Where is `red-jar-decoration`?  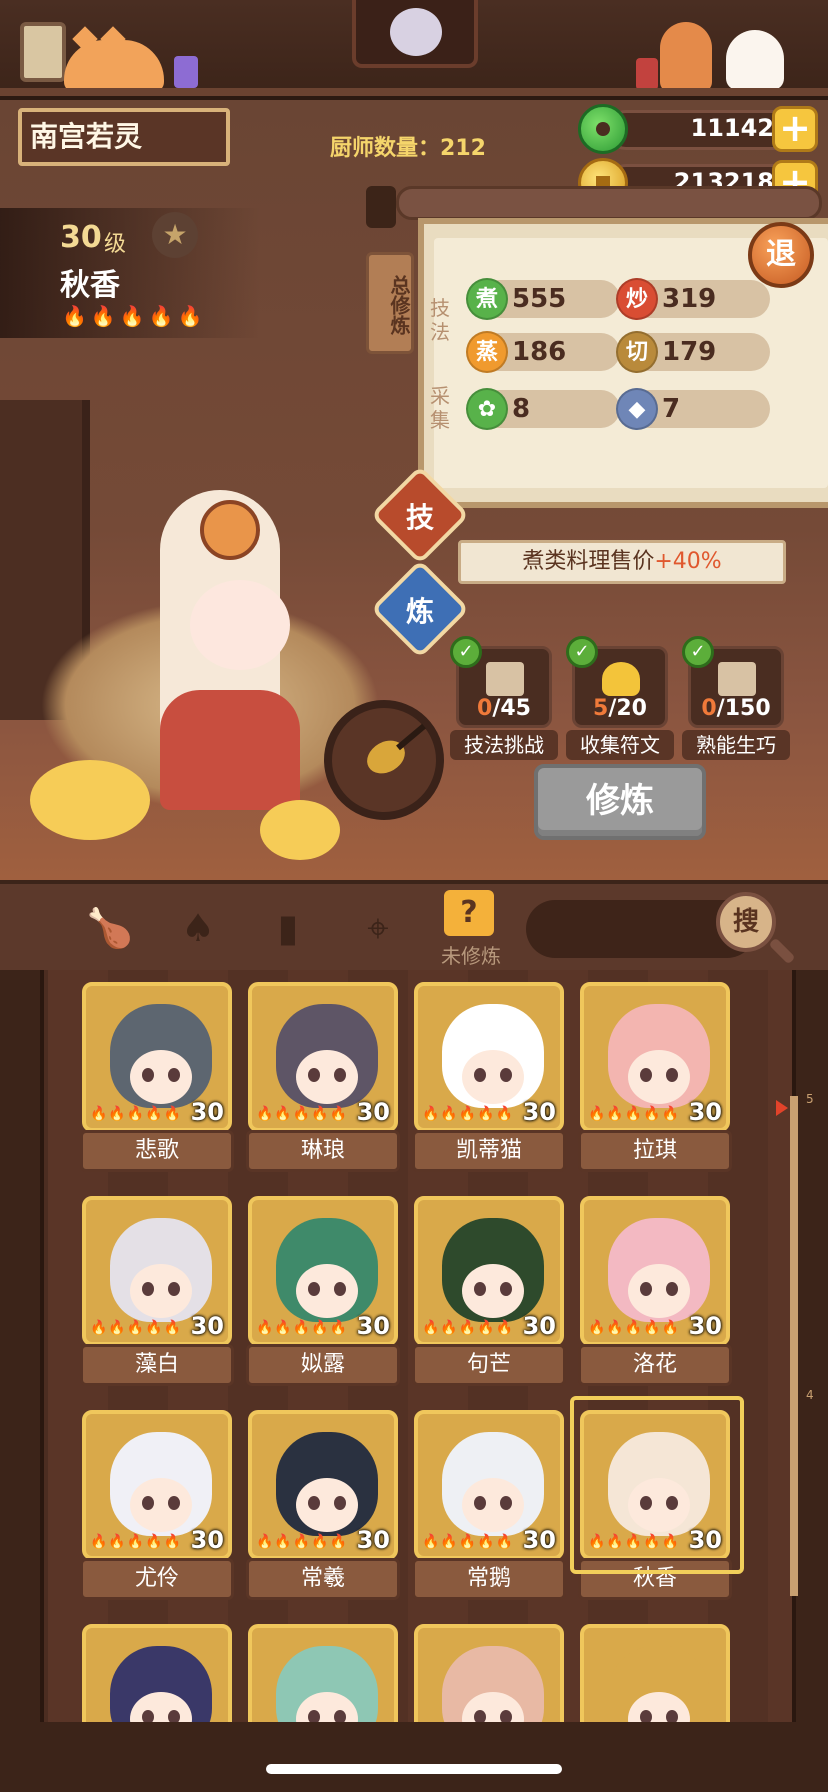
red-jar-decoration is located at coordinates (647, 74).